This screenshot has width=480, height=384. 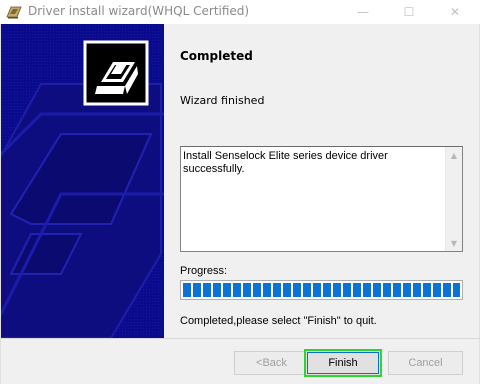 I want to click on cancel-button: Cancel, so click(x=425, y=363).